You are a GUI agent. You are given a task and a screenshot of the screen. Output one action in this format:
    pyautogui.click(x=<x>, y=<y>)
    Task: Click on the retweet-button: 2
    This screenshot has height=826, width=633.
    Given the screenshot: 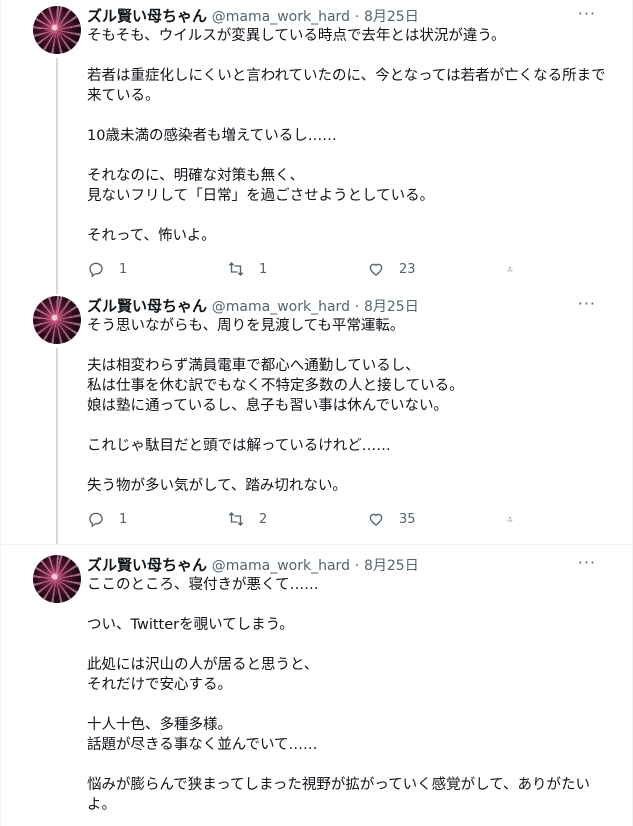 What is the action you would take?
    pyautogui.click(x=282, y=519)
    